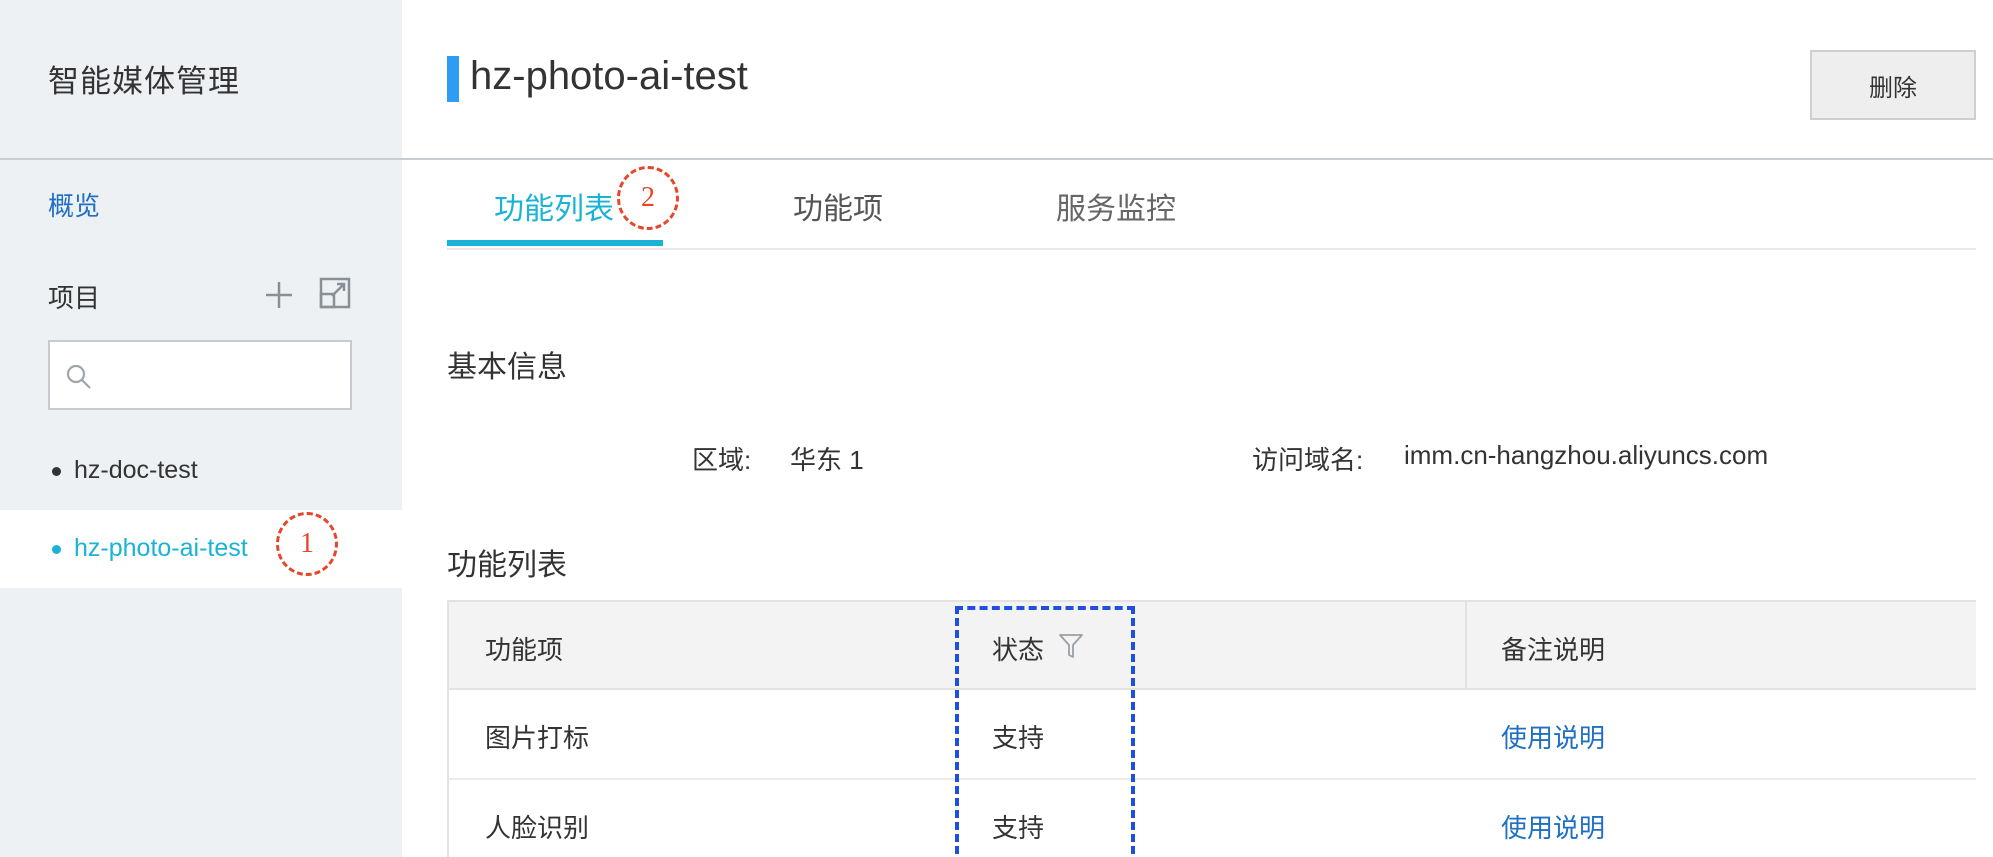  What do you see at coordinates (1211, 646) in the screenshot?
I see `table-header: 功能项 状态 备注说明` at bounding box center [1211, 646].